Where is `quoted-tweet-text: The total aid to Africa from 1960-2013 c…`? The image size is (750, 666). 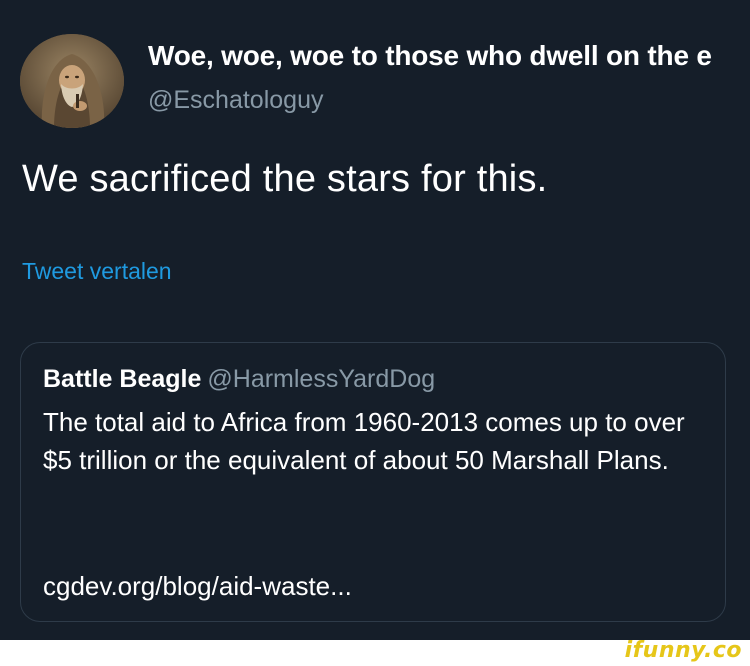 quoted-tweet-text: The total aid to Africa from 1960-2013 c… is located at coordinates (364, 441).